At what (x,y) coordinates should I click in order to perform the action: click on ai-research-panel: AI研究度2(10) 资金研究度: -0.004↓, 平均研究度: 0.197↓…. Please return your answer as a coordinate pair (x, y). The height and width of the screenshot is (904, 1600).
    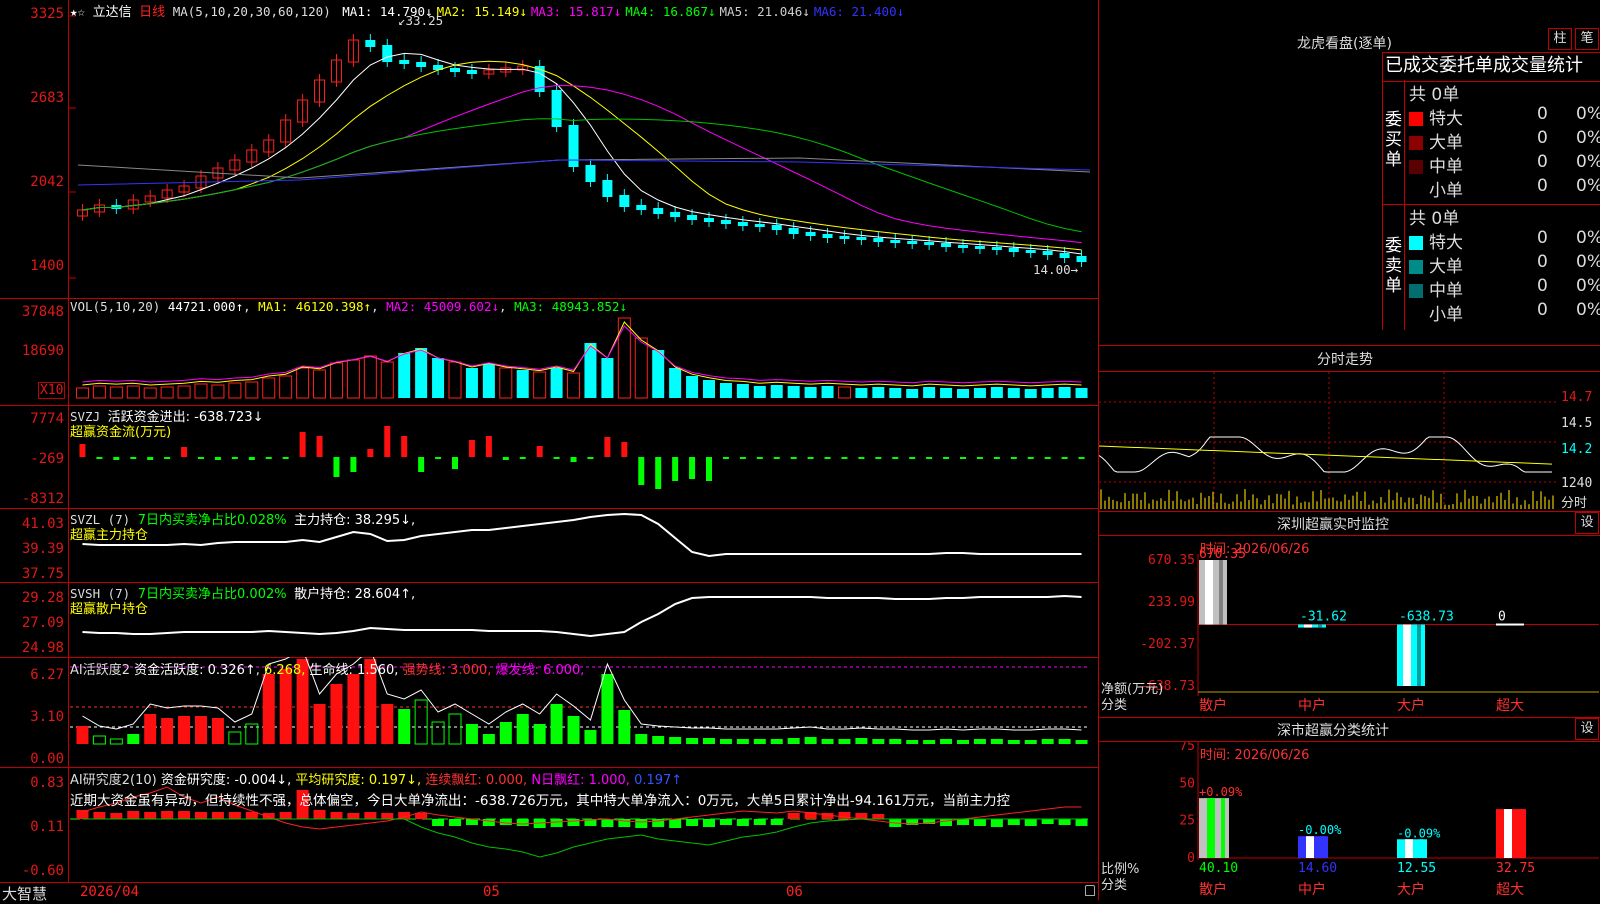
    Looking at the image, I should click on (549, 824).